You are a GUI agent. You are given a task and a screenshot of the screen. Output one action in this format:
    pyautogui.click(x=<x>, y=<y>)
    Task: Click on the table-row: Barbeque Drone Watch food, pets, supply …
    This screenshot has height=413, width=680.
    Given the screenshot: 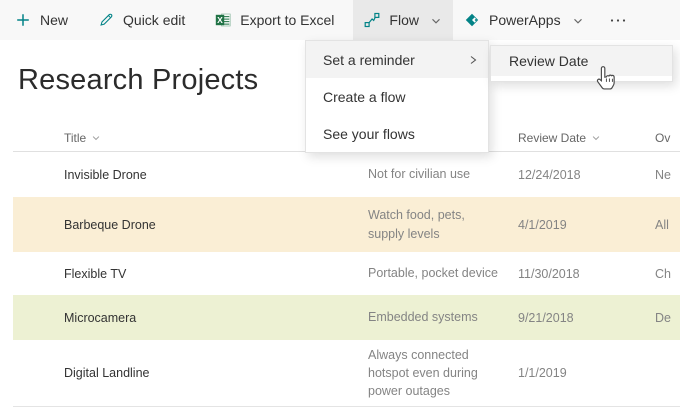 What is the action you would take?
    pyautogui.click(x=346, y=224)
    